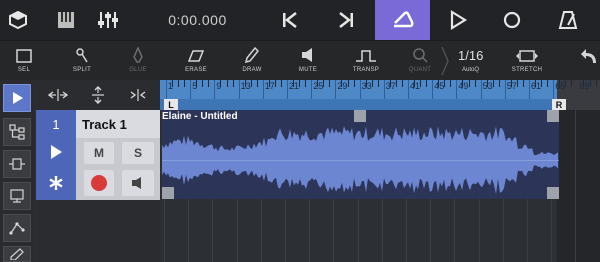 The width and height of the screenshot is (600, 262). What do you see at coordinates (56, 124) in the screenshot?
I see `track-number: 1` at bounding box center [56, 124].